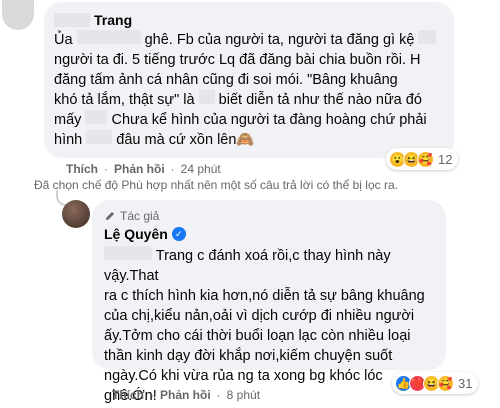 This screenshot has width=500, height=408. Describe the element at coordinates (136, 234) in the screenshot. I see `author-name: Lệ Quyên` at that location.